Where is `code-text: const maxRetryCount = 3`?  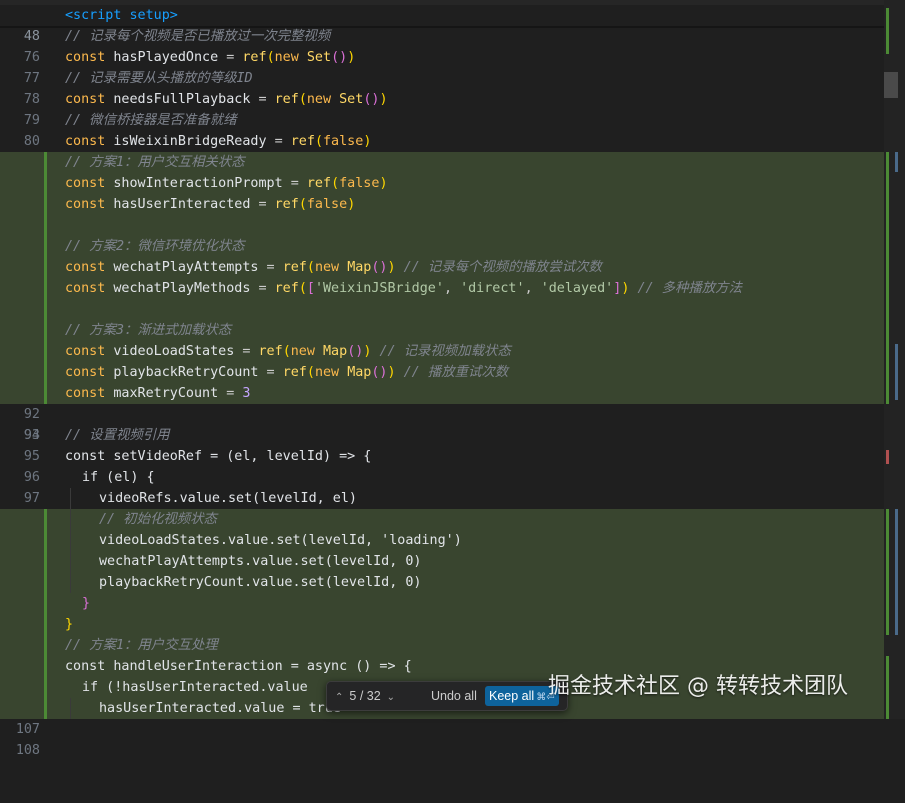 code-text: const maxRetryCount = 3 is located at coordinates (158, 393).